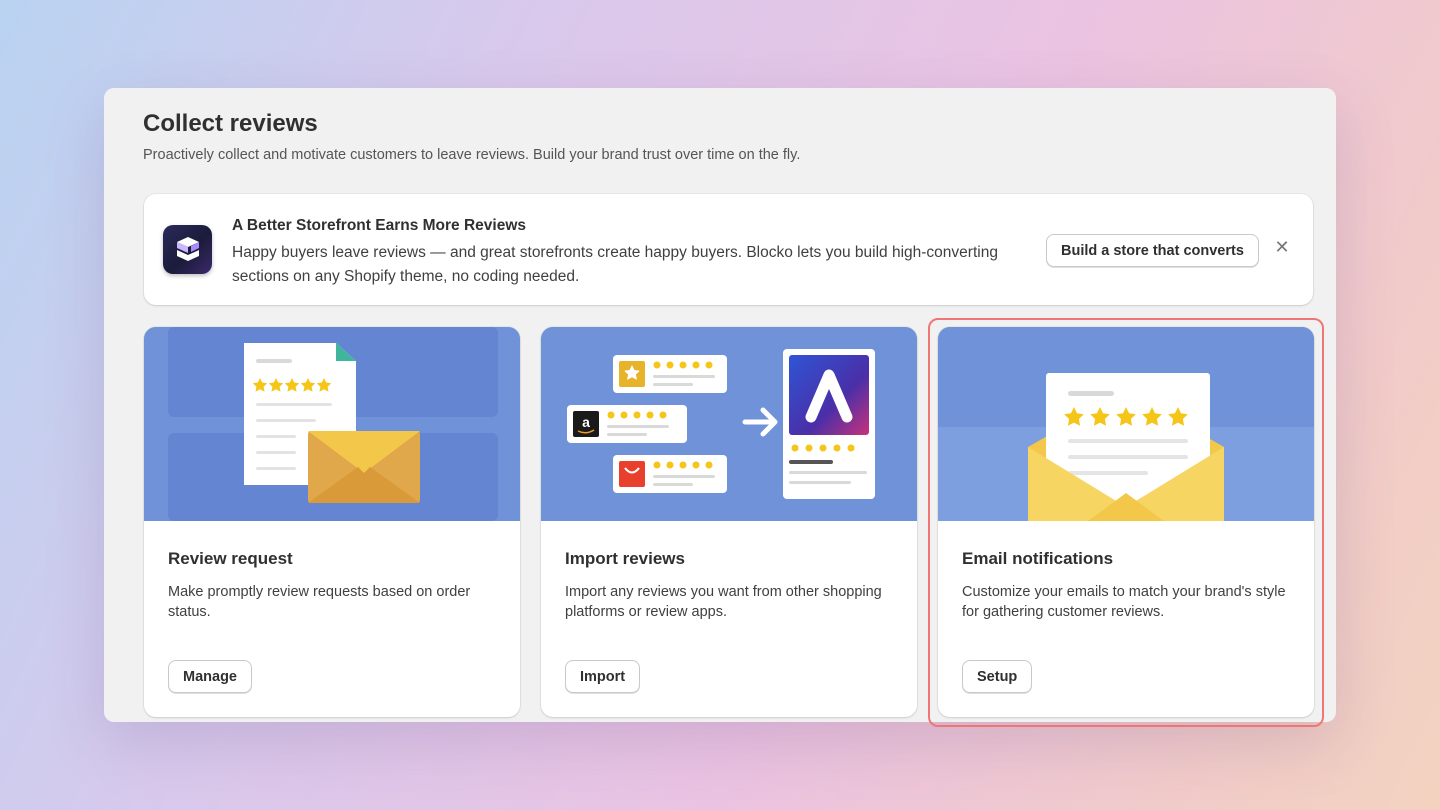 This screenshot has width=1440, height=810. What do you see at coordinates (729, 424) in the screenshot?
I see `import-reviews-illustration: a` at bounding box center [729, 424].